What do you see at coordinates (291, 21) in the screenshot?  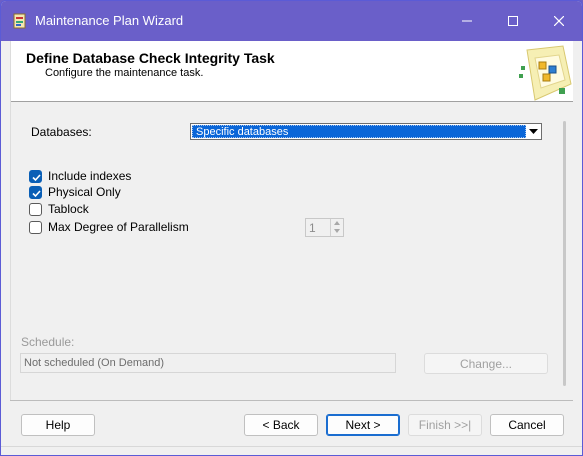 I see `title-bar: Maintenance Plan Wizard` at bounding box center [291, 21].